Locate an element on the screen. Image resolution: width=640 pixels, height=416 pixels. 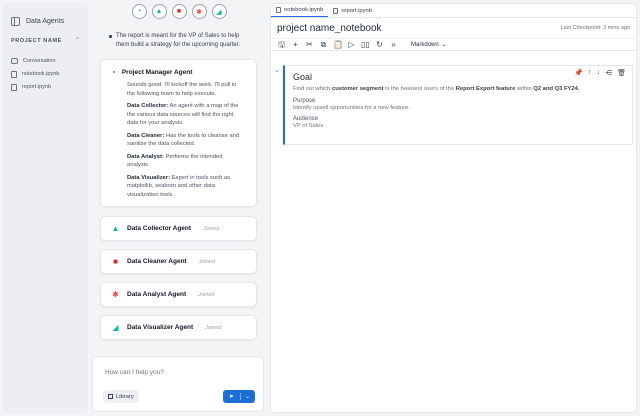
notebook-tabs: notebook.ipynb report.ipynb is located at coordinates (453, 11).